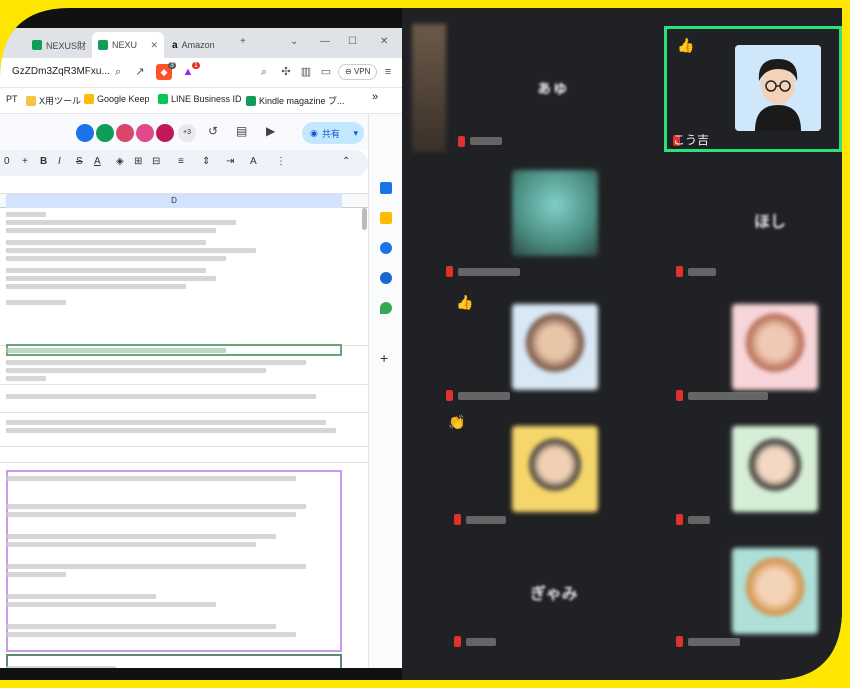 Image resolution: width=850 pixels, height=688 pixels. I want to click on calendar-icon, so click(386, 188).